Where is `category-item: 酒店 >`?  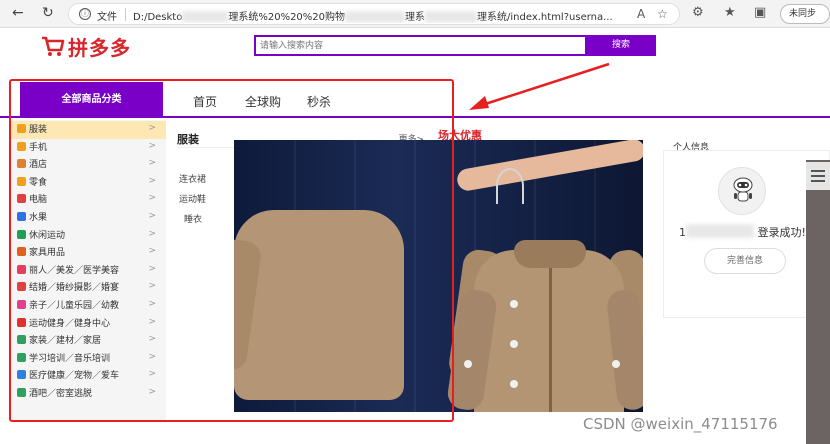
category-item: 酒店 > is located at coordinates (88, 165).